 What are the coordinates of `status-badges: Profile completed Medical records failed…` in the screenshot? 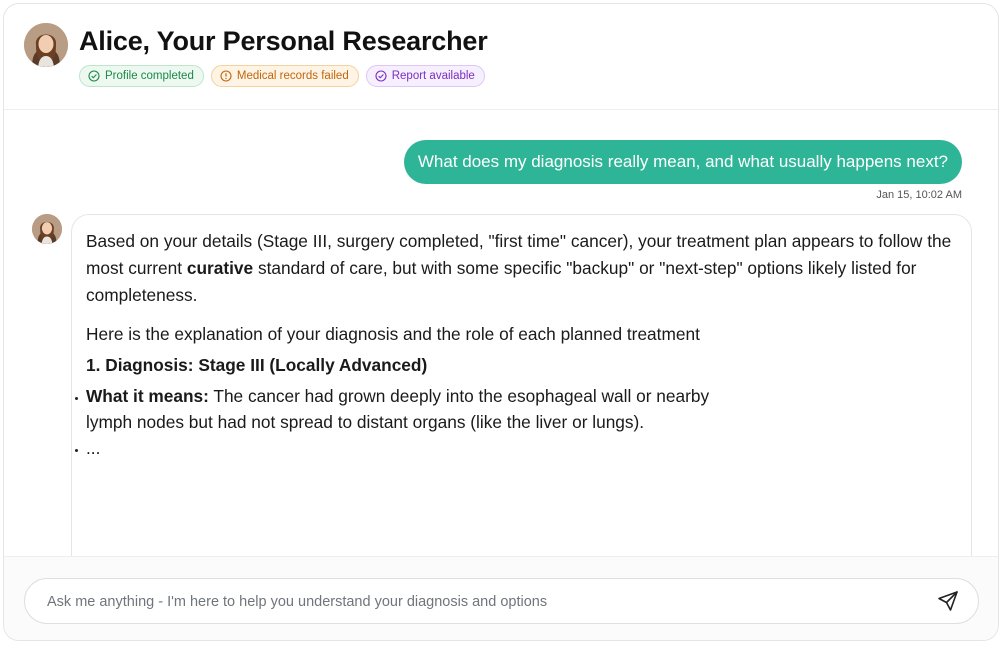 It's located at (282, 76).